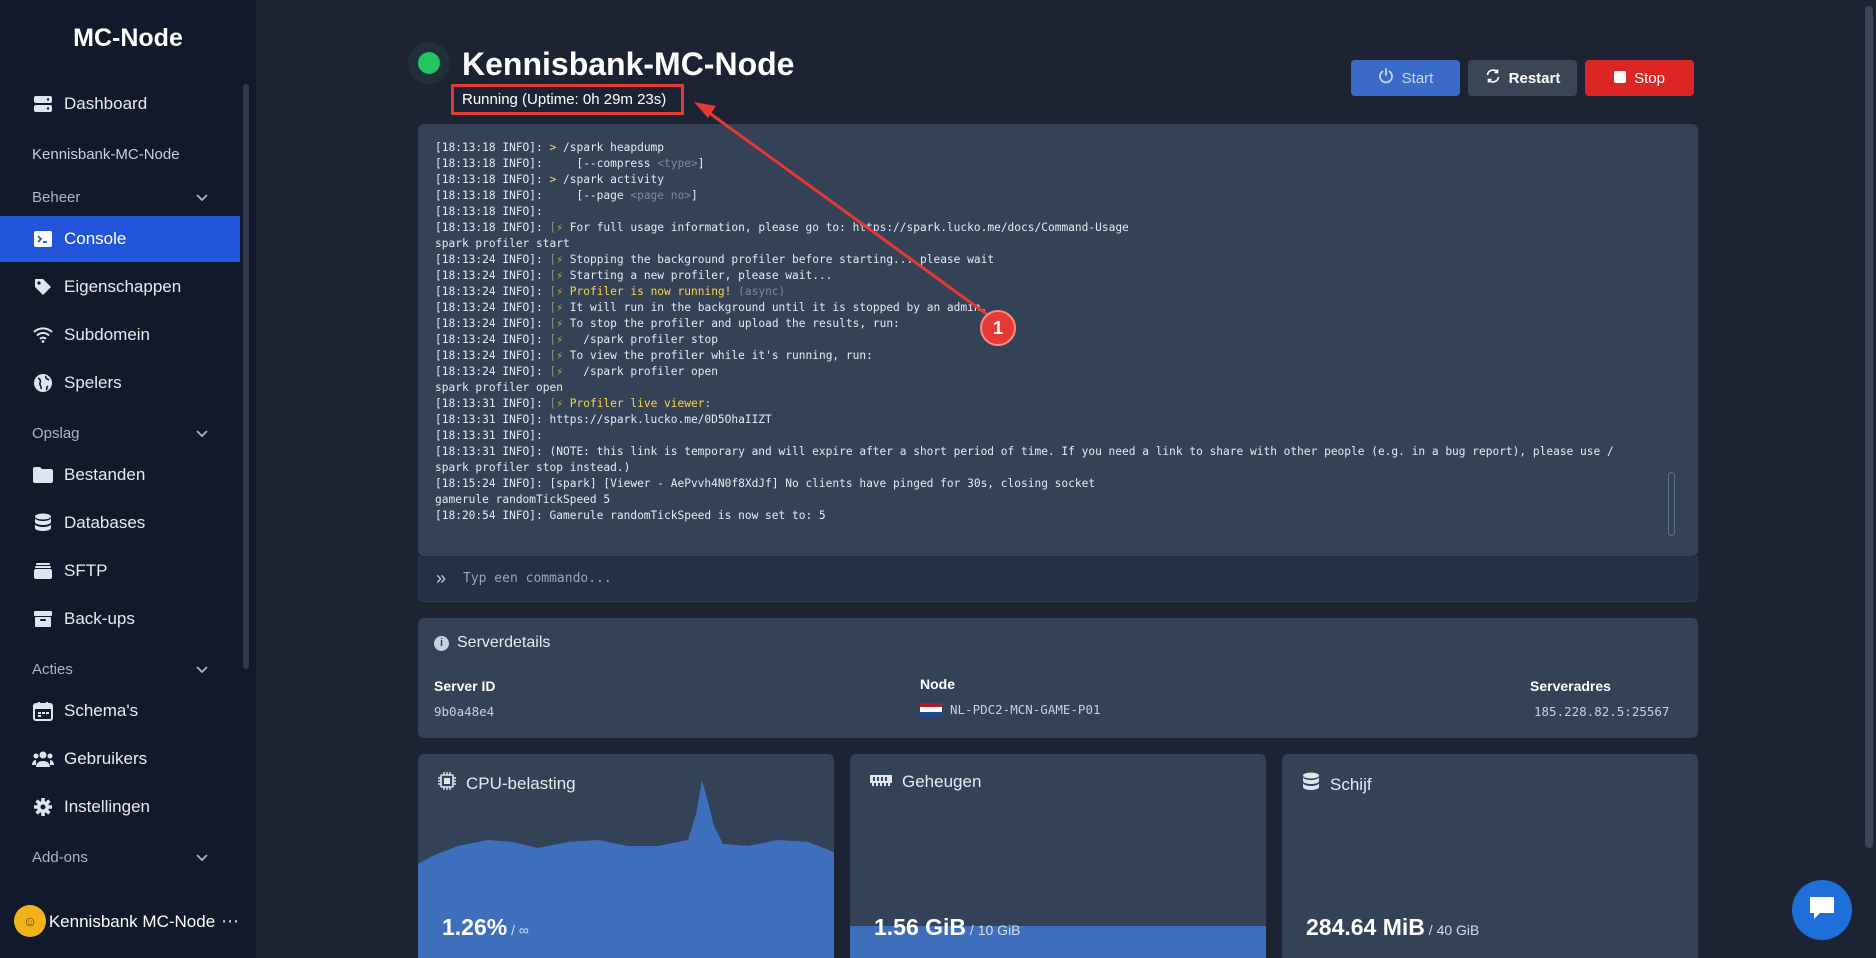 The image size is (1876, 958). I want to click on section-label: Acties, so click(52, 669).